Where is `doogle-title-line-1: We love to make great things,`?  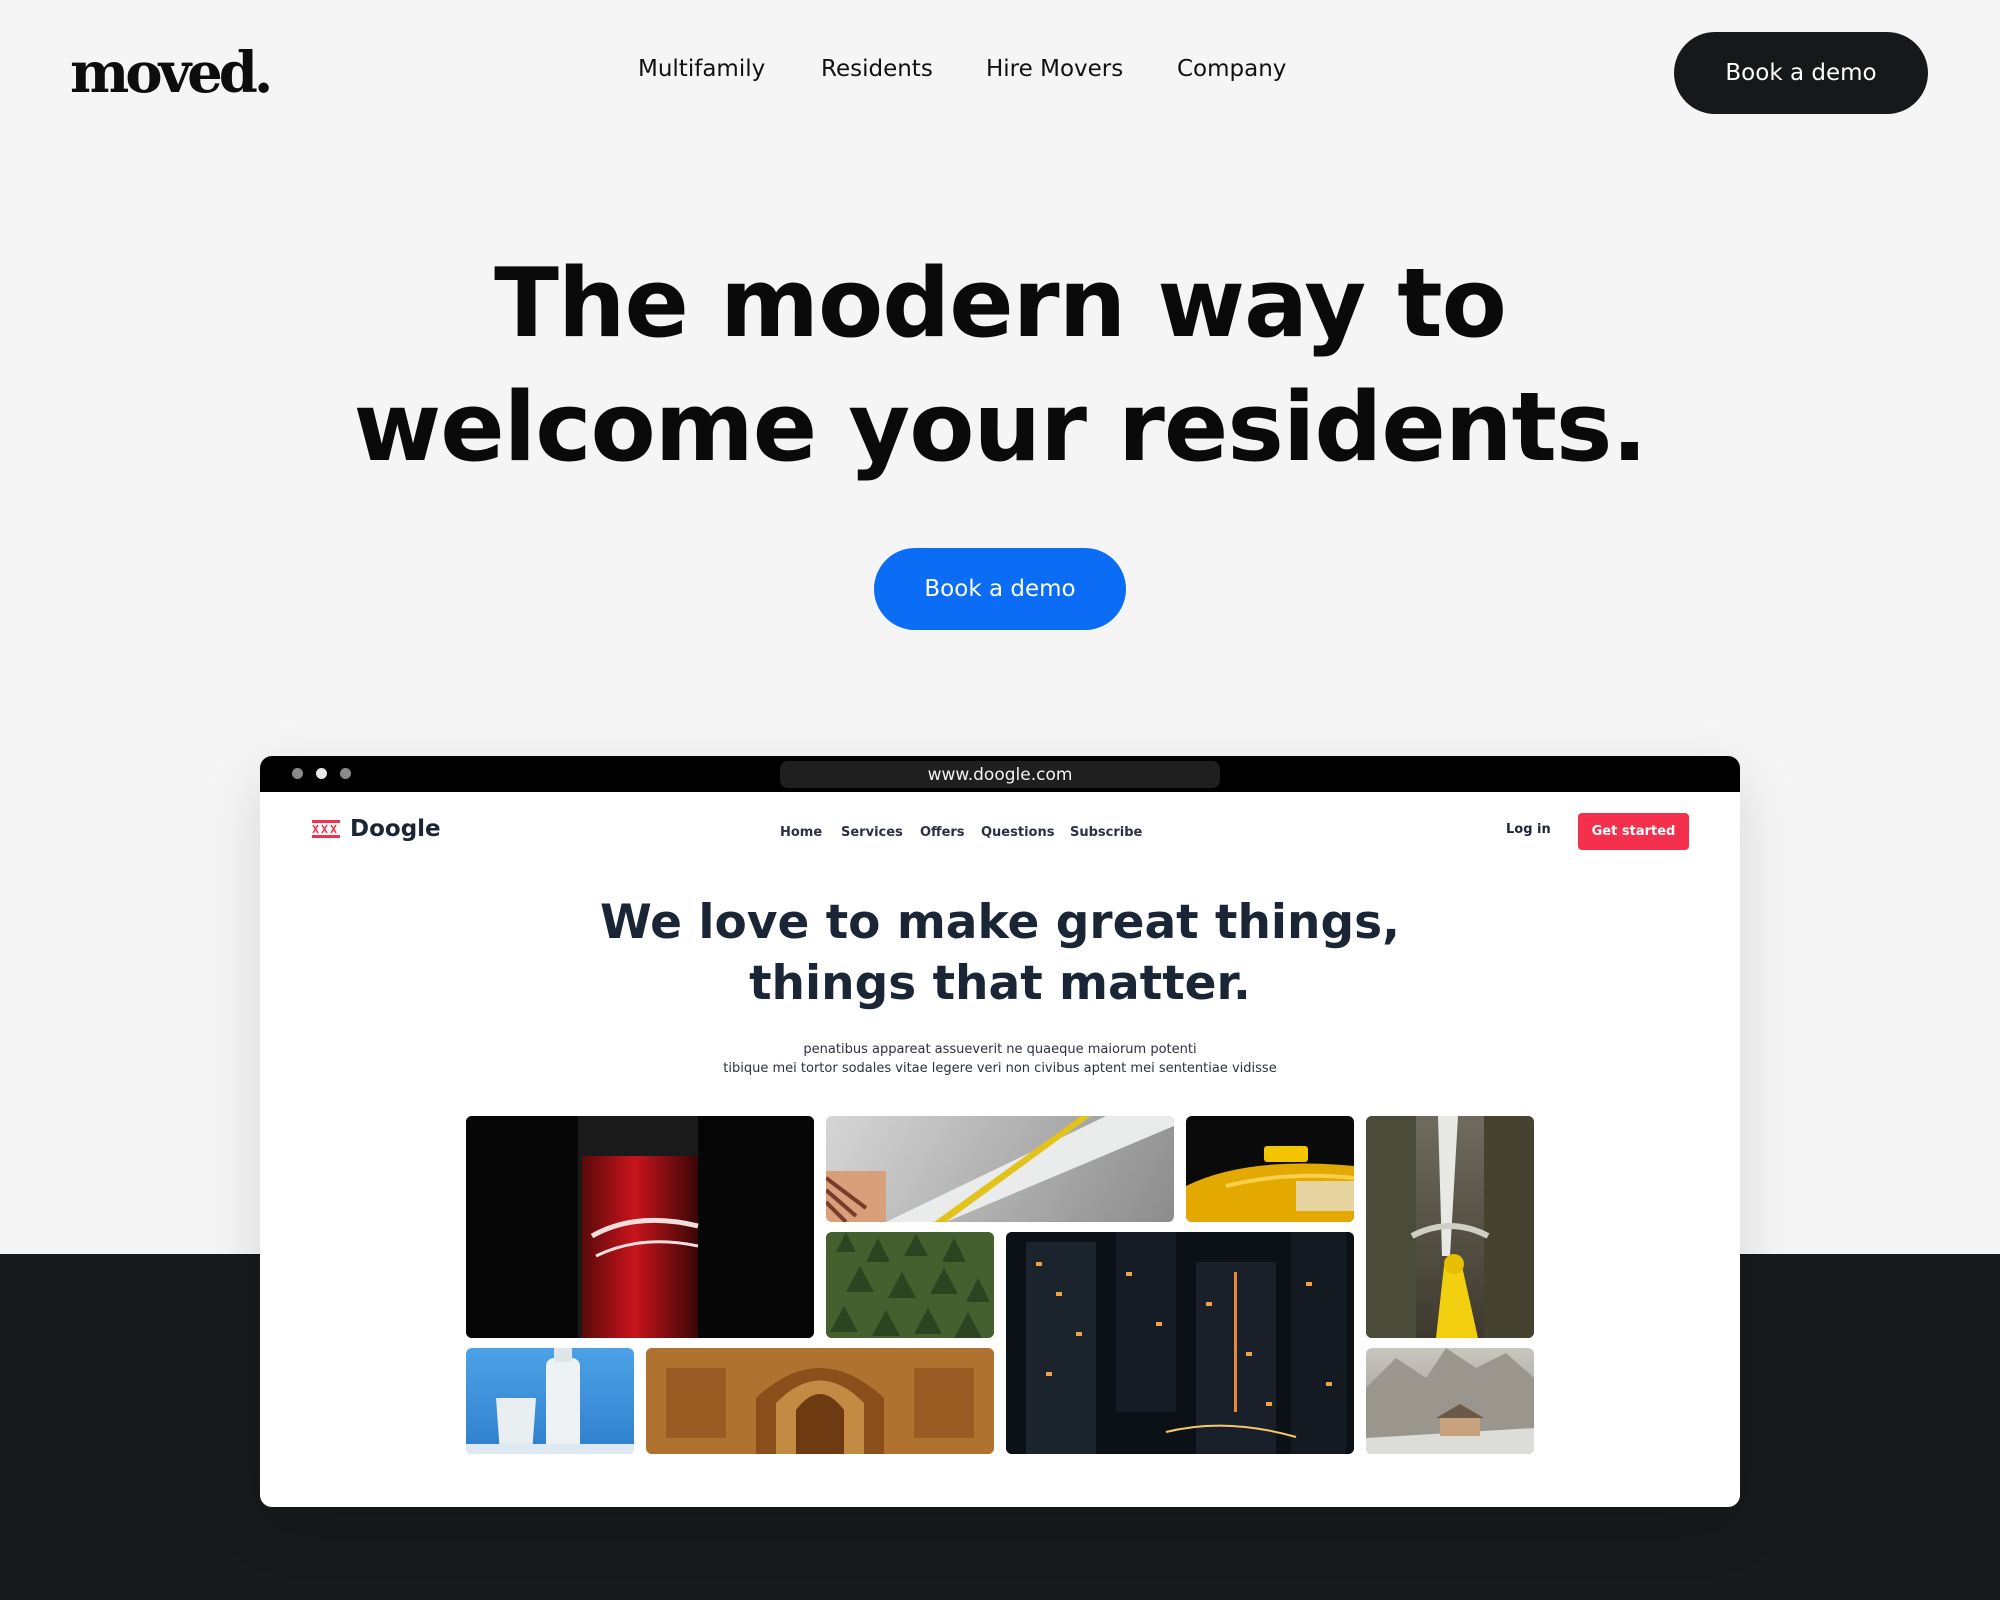 doogle-title-line-1: We love to make great things, is located at coordinates (1000, 922).